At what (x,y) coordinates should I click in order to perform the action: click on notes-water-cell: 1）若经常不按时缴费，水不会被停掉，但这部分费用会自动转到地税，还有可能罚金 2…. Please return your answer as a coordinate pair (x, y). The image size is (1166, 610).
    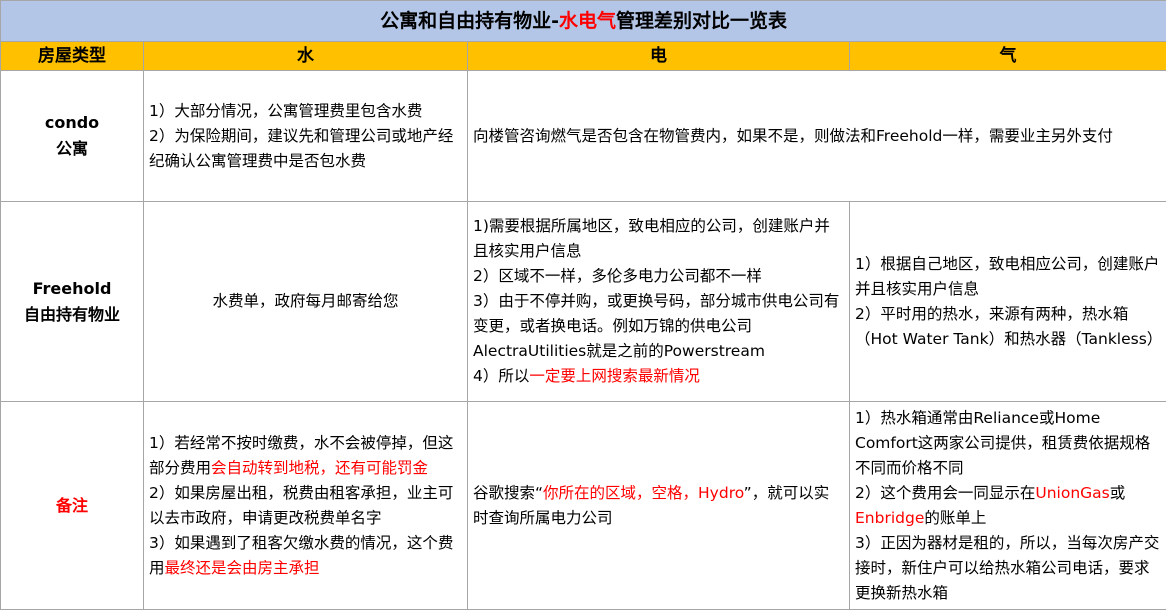
    Looking at the image, I should click on (306, 506).